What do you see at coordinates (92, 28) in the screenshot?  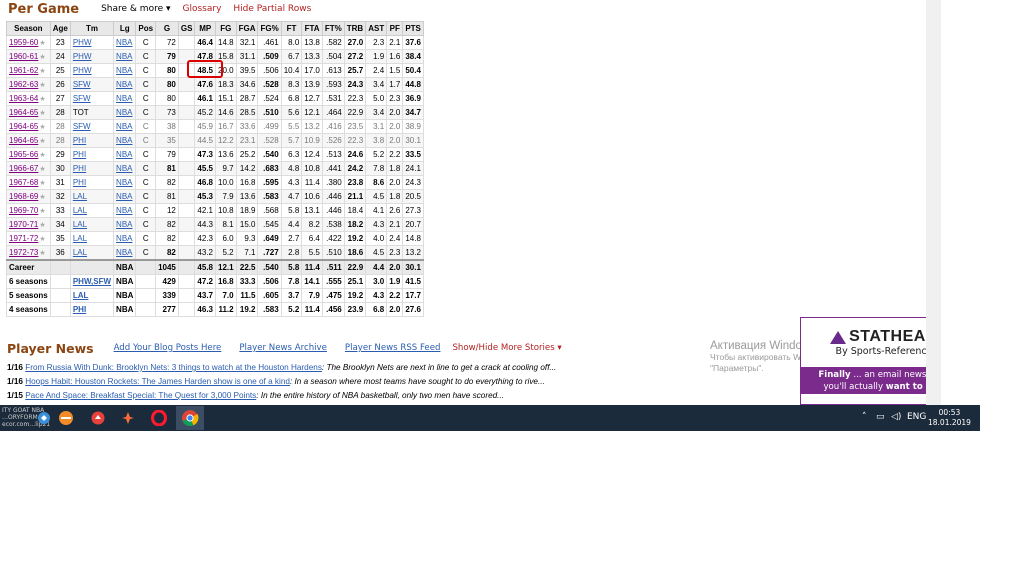 I see `column-header: Tm` at bounding box center [92, 28].